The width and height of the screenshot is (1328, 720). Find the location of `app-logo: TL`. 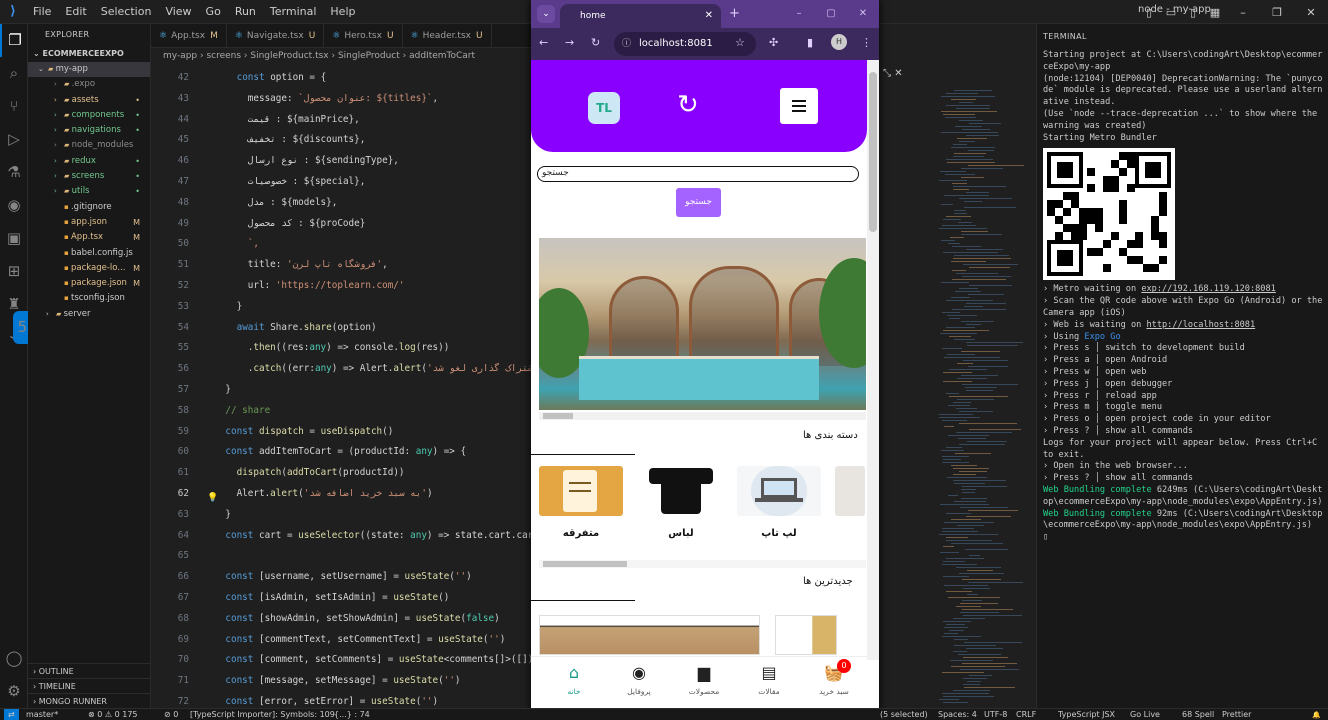

app-logo: TL is located at coordinates (604, 108).